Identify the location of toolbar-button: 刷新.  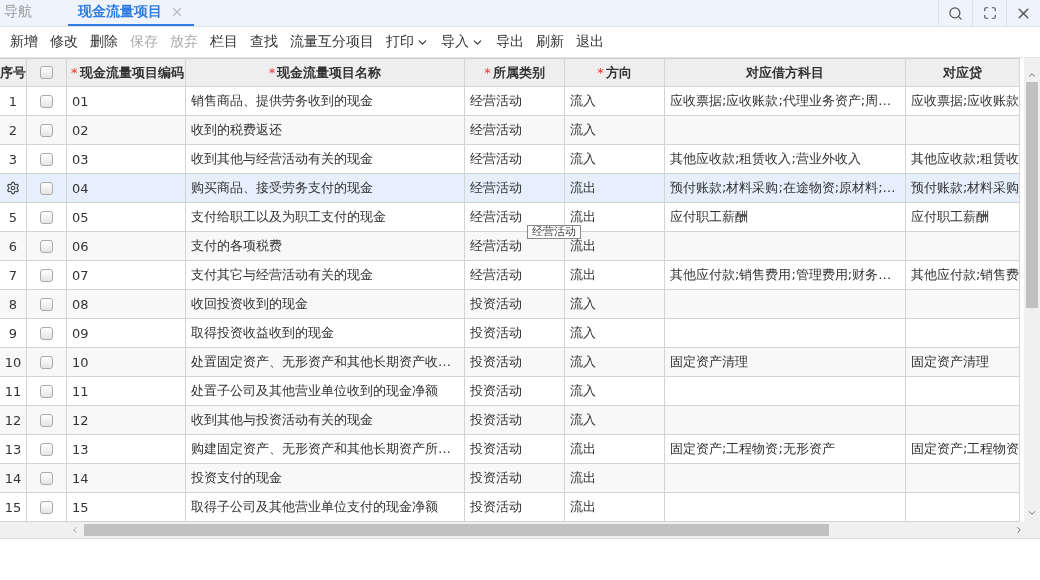
(550, 42).